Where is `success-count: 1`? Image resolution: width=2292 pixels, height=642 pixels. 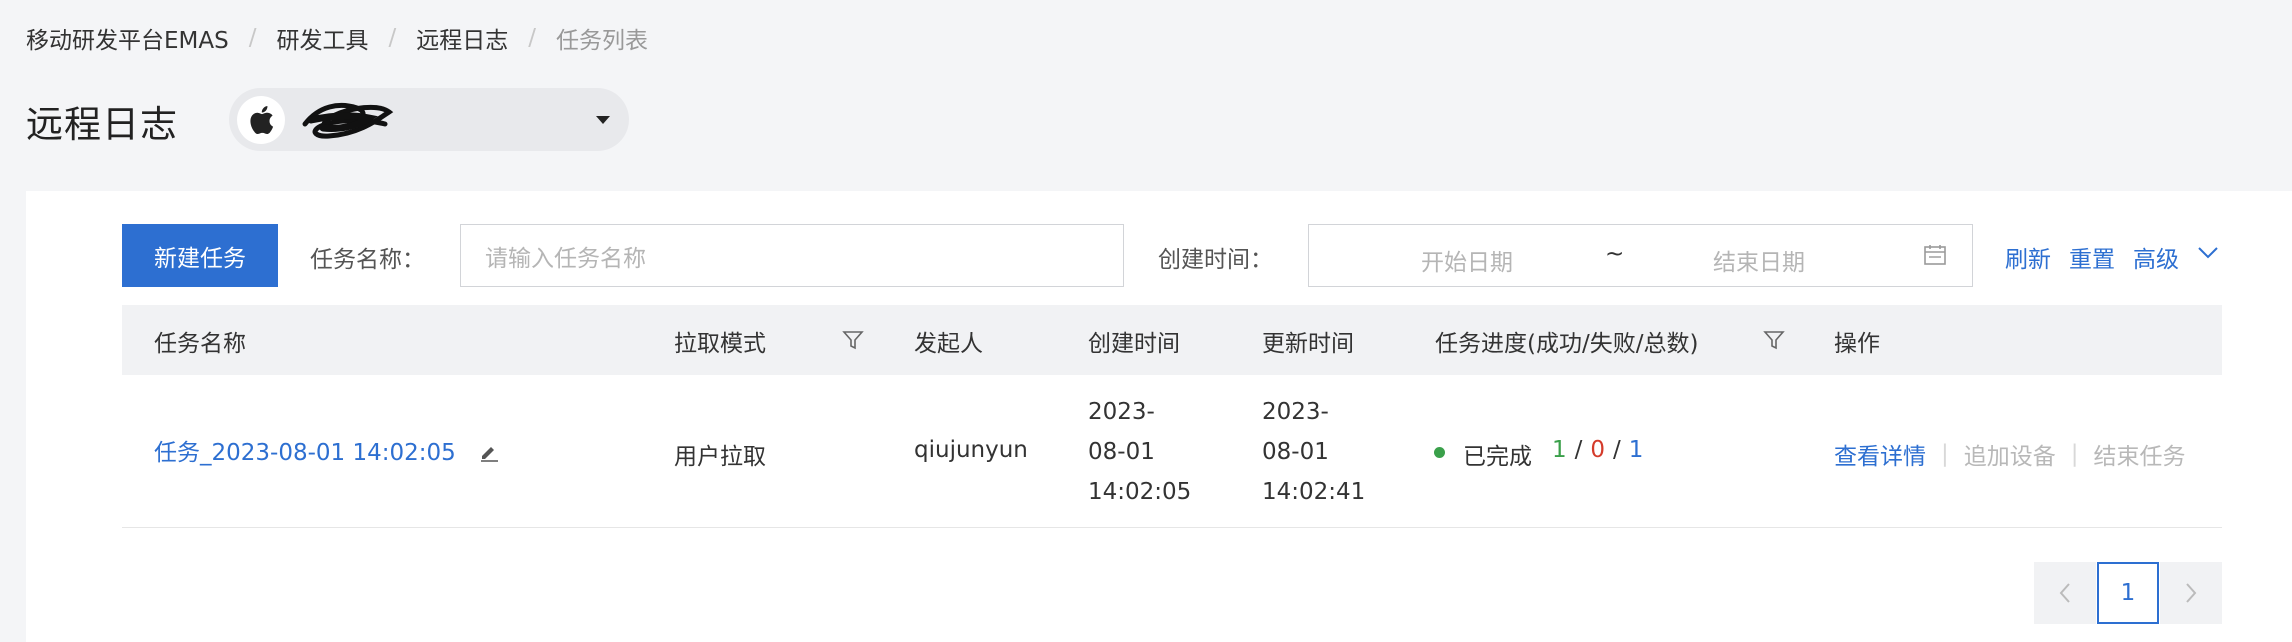
success-count: 1 is located at coordinates (1559, 450).